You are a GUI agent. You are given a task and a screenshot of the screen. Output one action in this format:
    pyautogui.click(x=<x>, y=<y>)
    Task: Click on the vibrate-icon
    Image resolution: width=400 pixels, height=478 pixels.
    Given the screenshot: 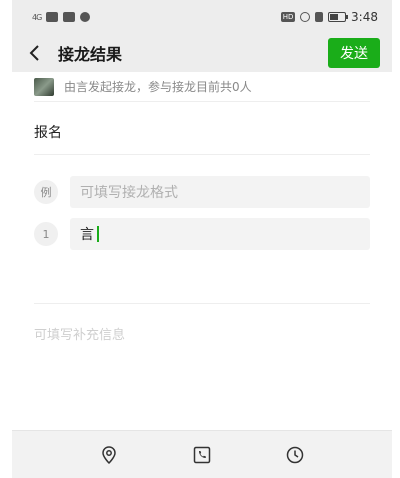 What is the action you would take?
    pyautogui.click(x=319, y=17)
    